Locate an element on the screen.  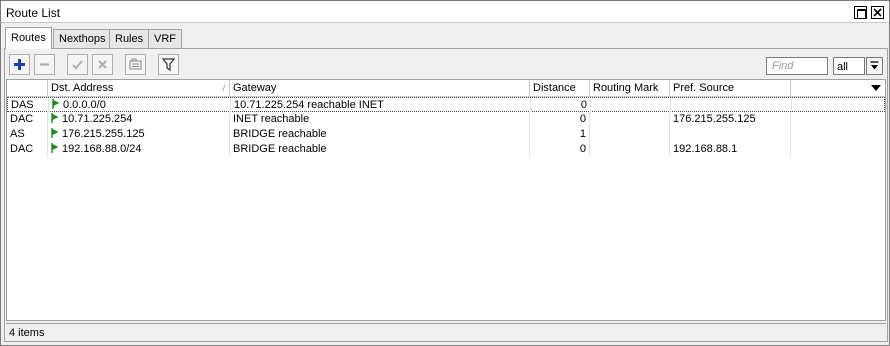
remove-button is located at coordinates (44, 64).